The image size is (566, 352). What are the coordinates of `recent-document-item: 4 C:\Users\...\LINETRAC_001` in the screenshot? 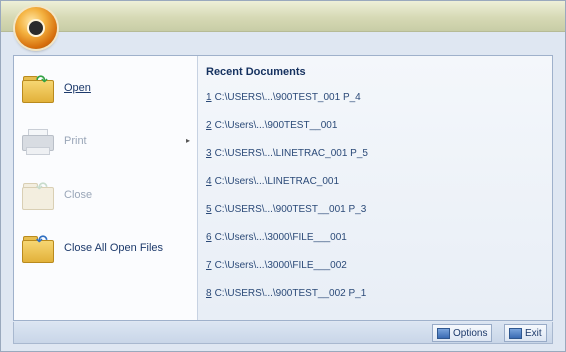 It's located at (376, 182).